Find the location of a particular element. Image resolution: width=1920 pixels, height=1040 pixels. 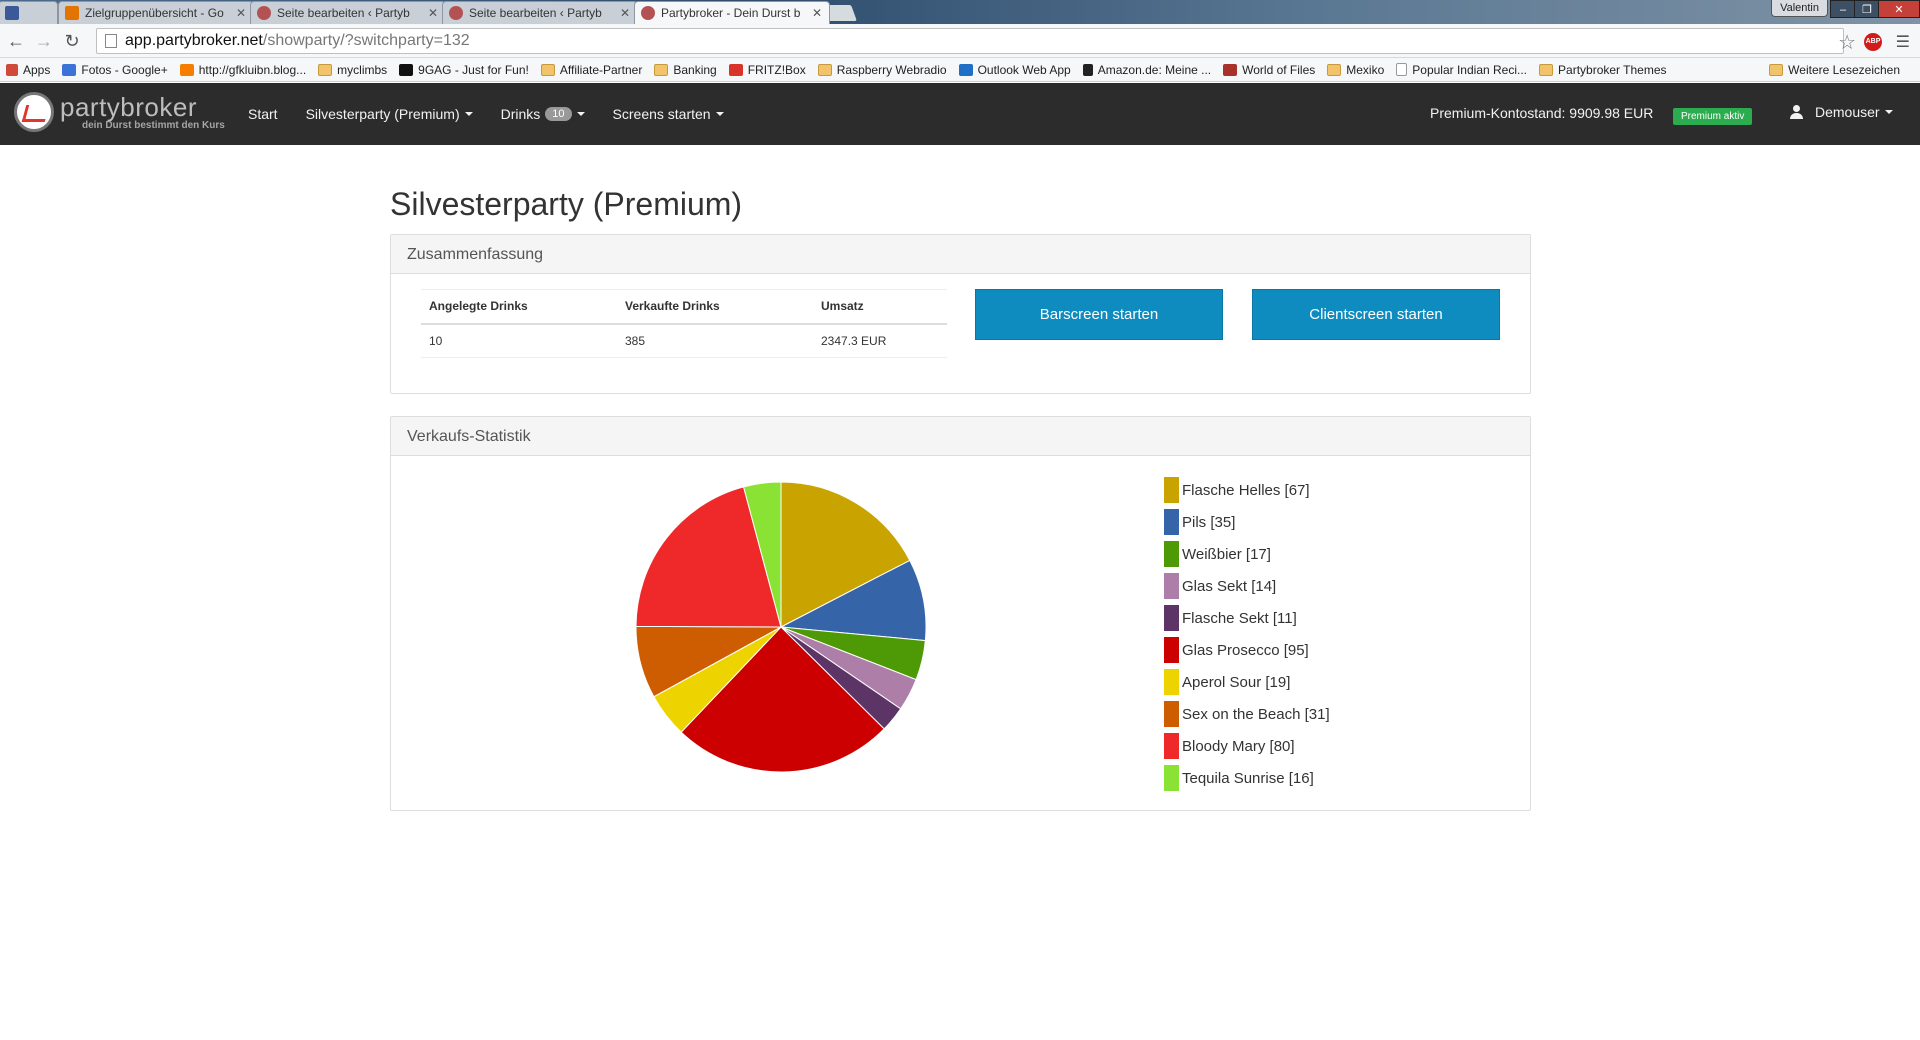

table-header-row: Angelegte Drinks Verkaufte Drinks Umsatz is located at coordinates (684, 307).